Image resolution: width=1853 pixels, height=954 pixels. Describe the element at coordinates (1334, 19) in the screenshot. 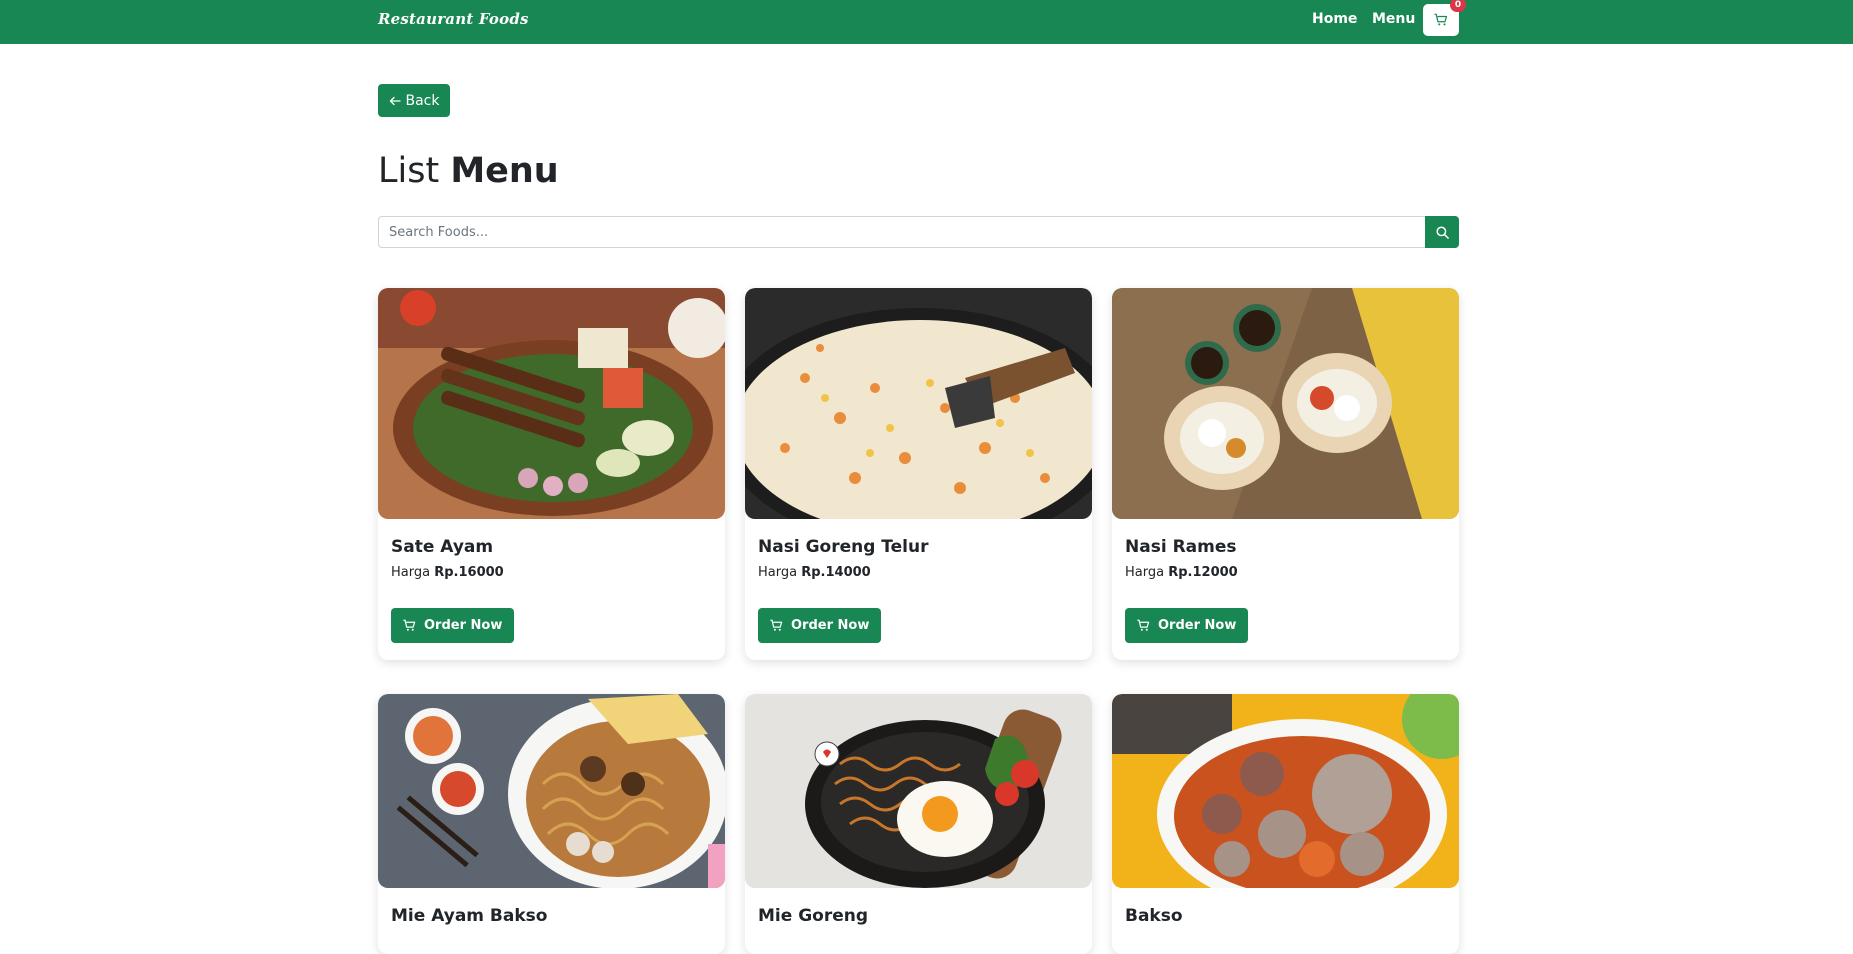

I see `nav-link-home: Home` at that location.